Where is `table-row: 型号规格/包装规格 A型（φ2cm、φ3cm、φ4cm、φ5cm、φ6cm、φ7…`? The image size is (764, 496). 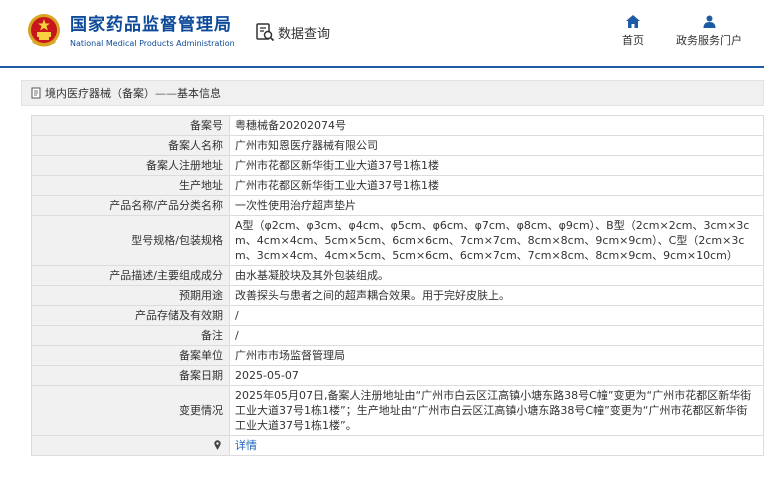
table-row: 型号规格/包装规格 A型（φ2cm、φ3cm、φ4cm、φ5cm、φ6cm、φ7… is located at coordinates (397, 240).